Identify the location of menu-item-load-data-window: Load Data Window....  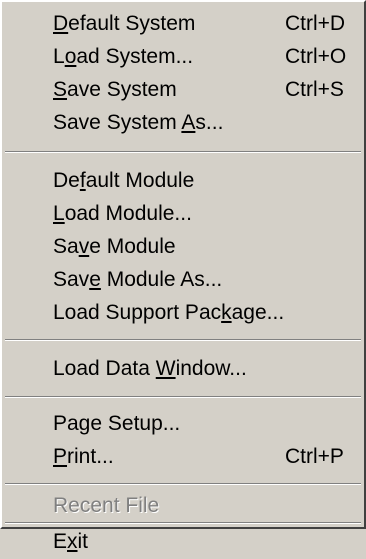
(183, 369).